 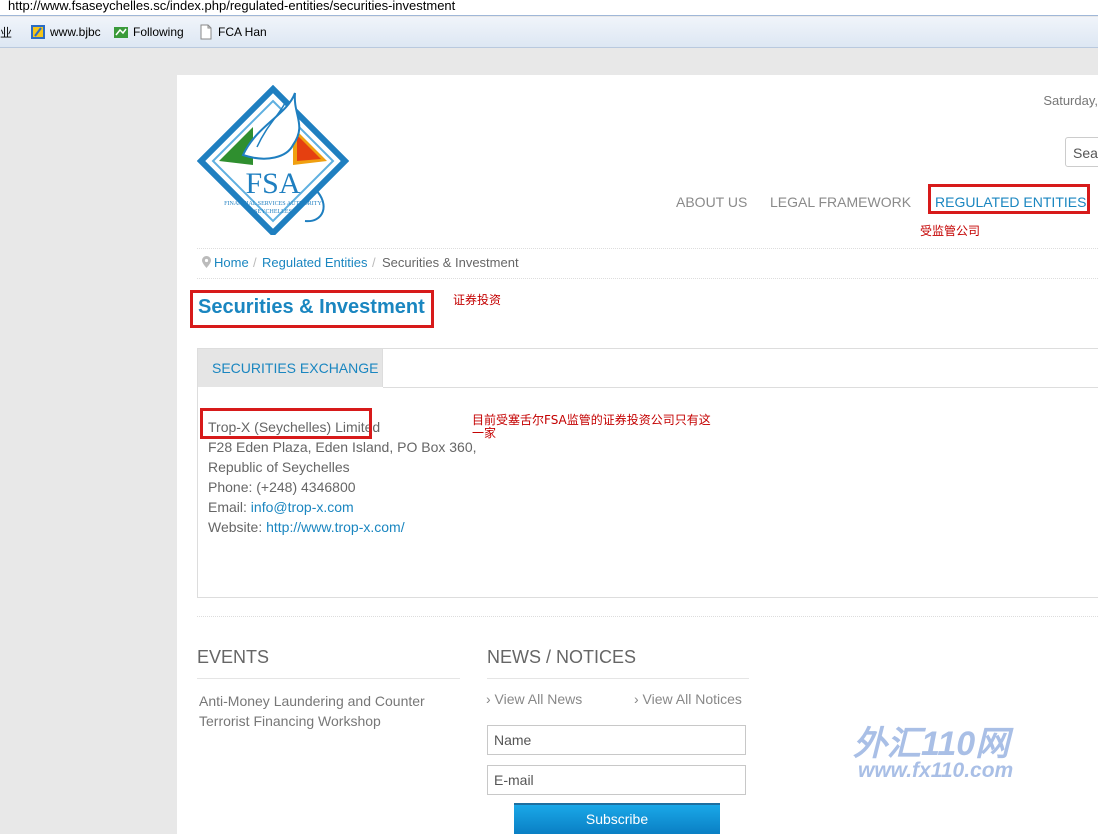 I want to click on bookmark-label: www.bjbc, so click(x=75, y=32).